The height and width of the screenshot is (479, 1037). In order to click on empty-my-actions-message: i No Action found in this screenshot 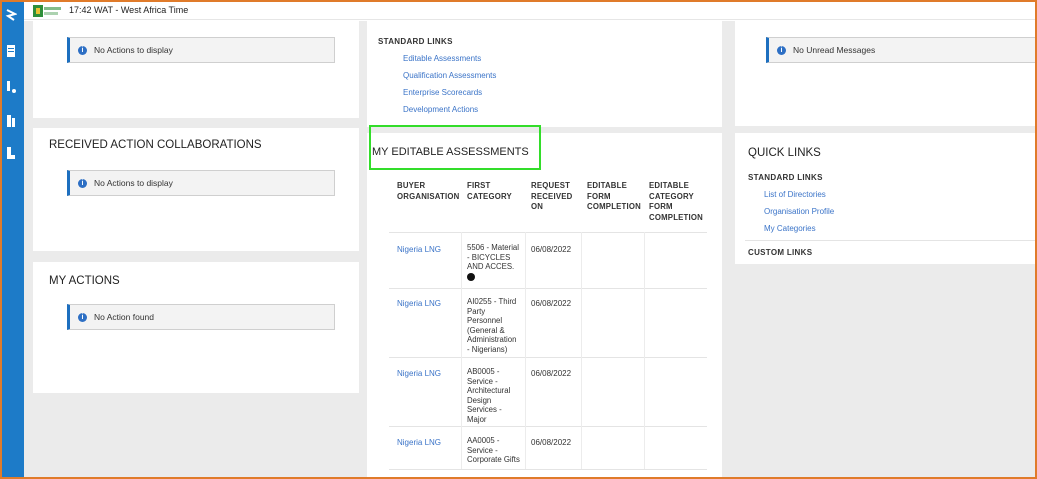, I will do `click(201, 317)`.